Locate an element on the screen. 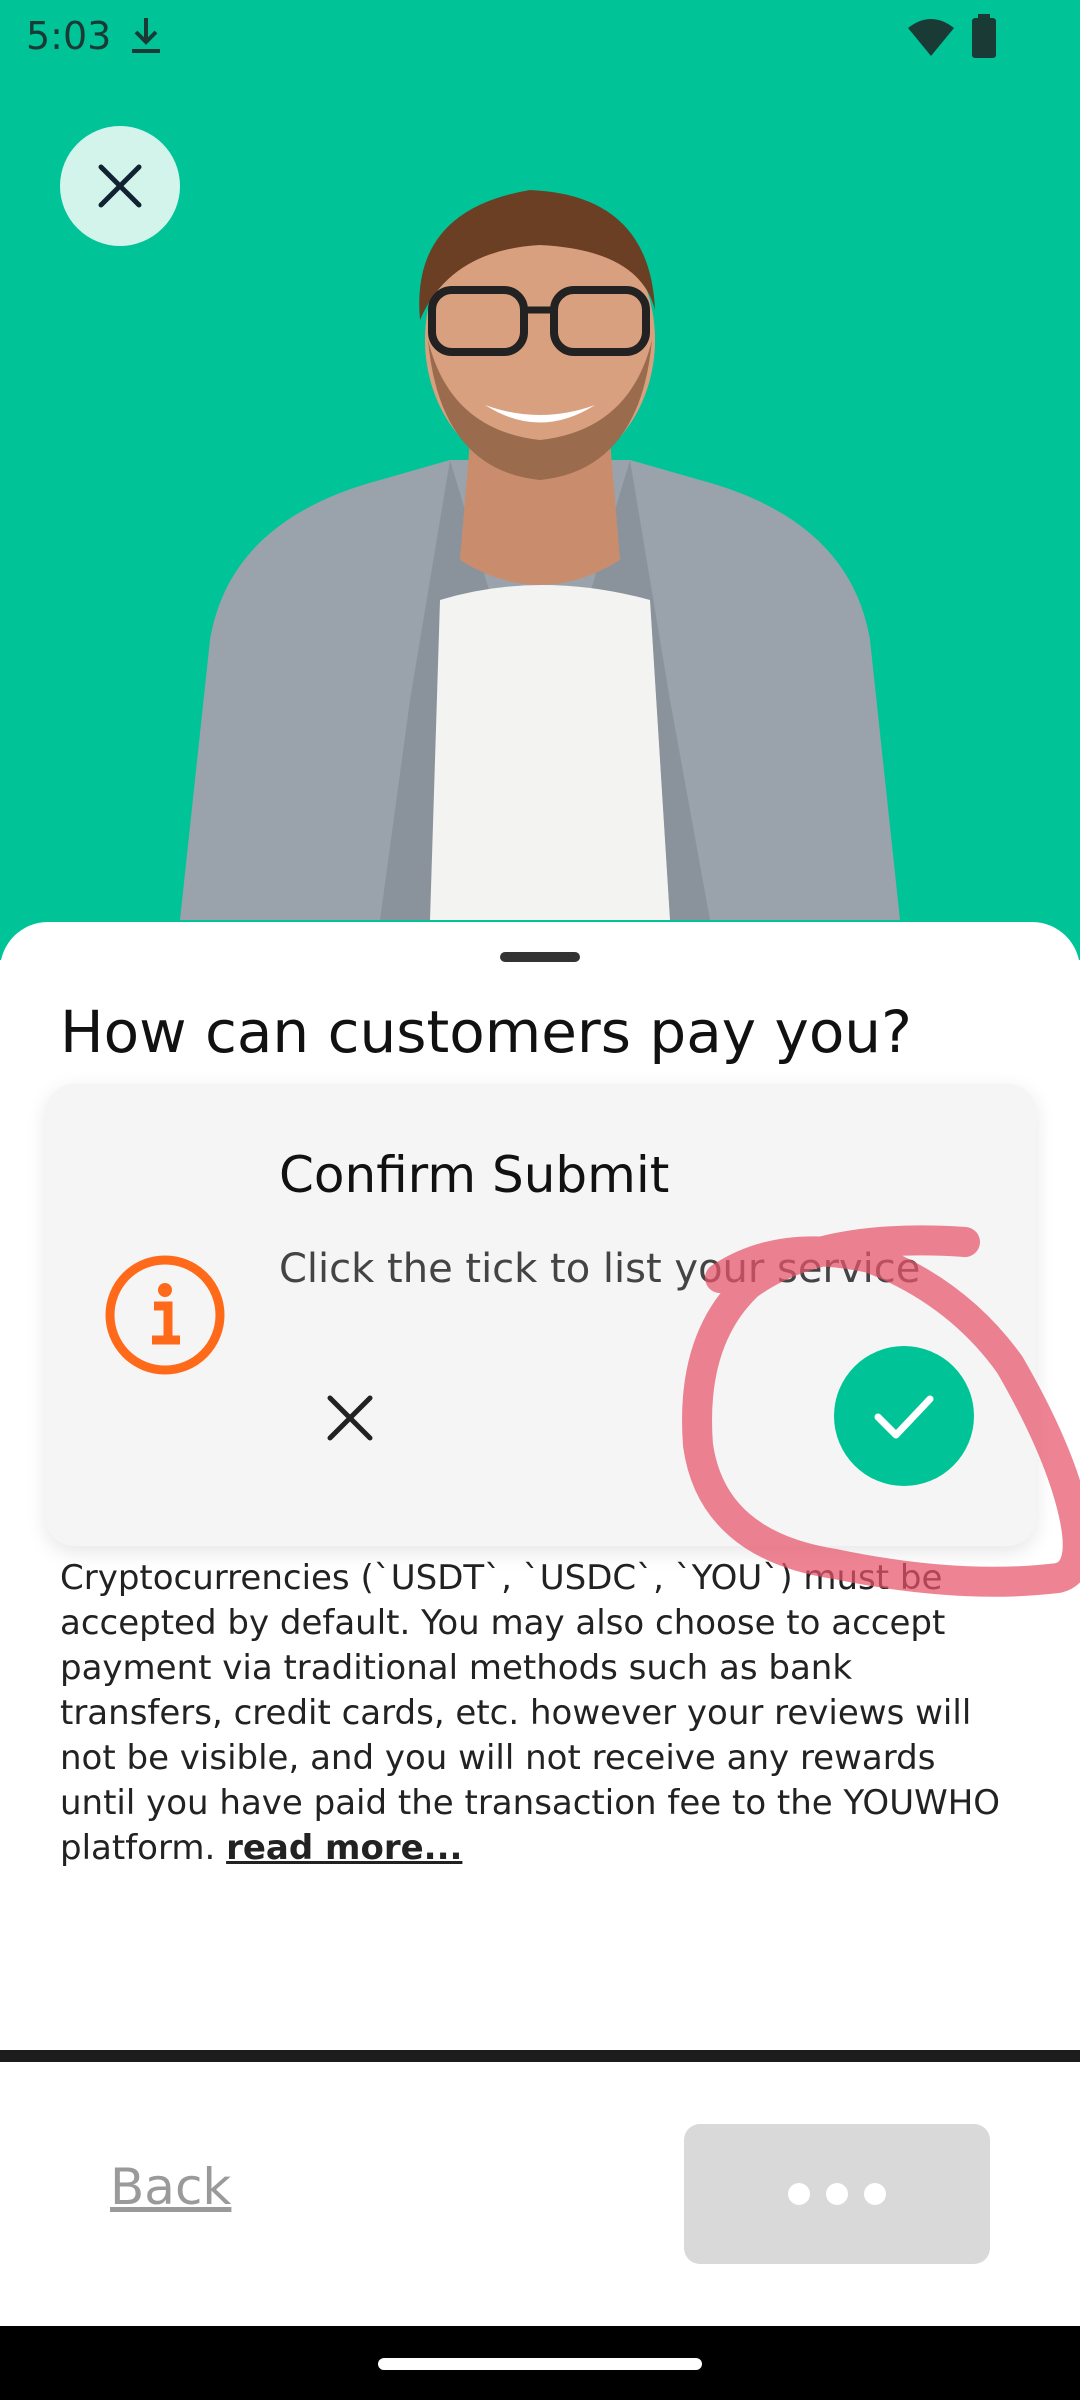 The height and width of the screenshot is (2400, 1080). status-time: 5:03 is located at coordinates (69, 36).